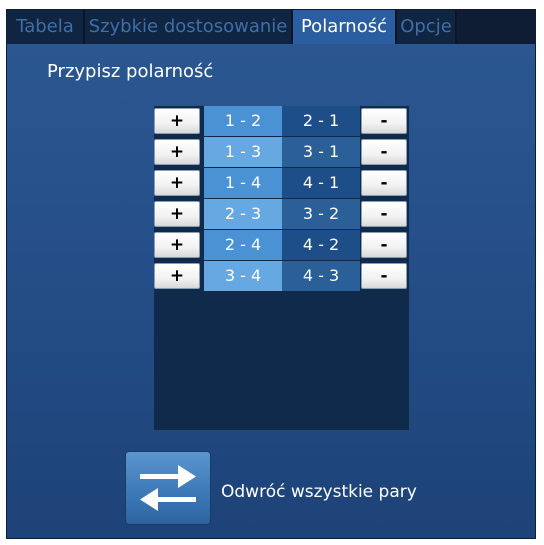  I want to click on reverse-pair-cell: 4 - 2, so click(321, 245).